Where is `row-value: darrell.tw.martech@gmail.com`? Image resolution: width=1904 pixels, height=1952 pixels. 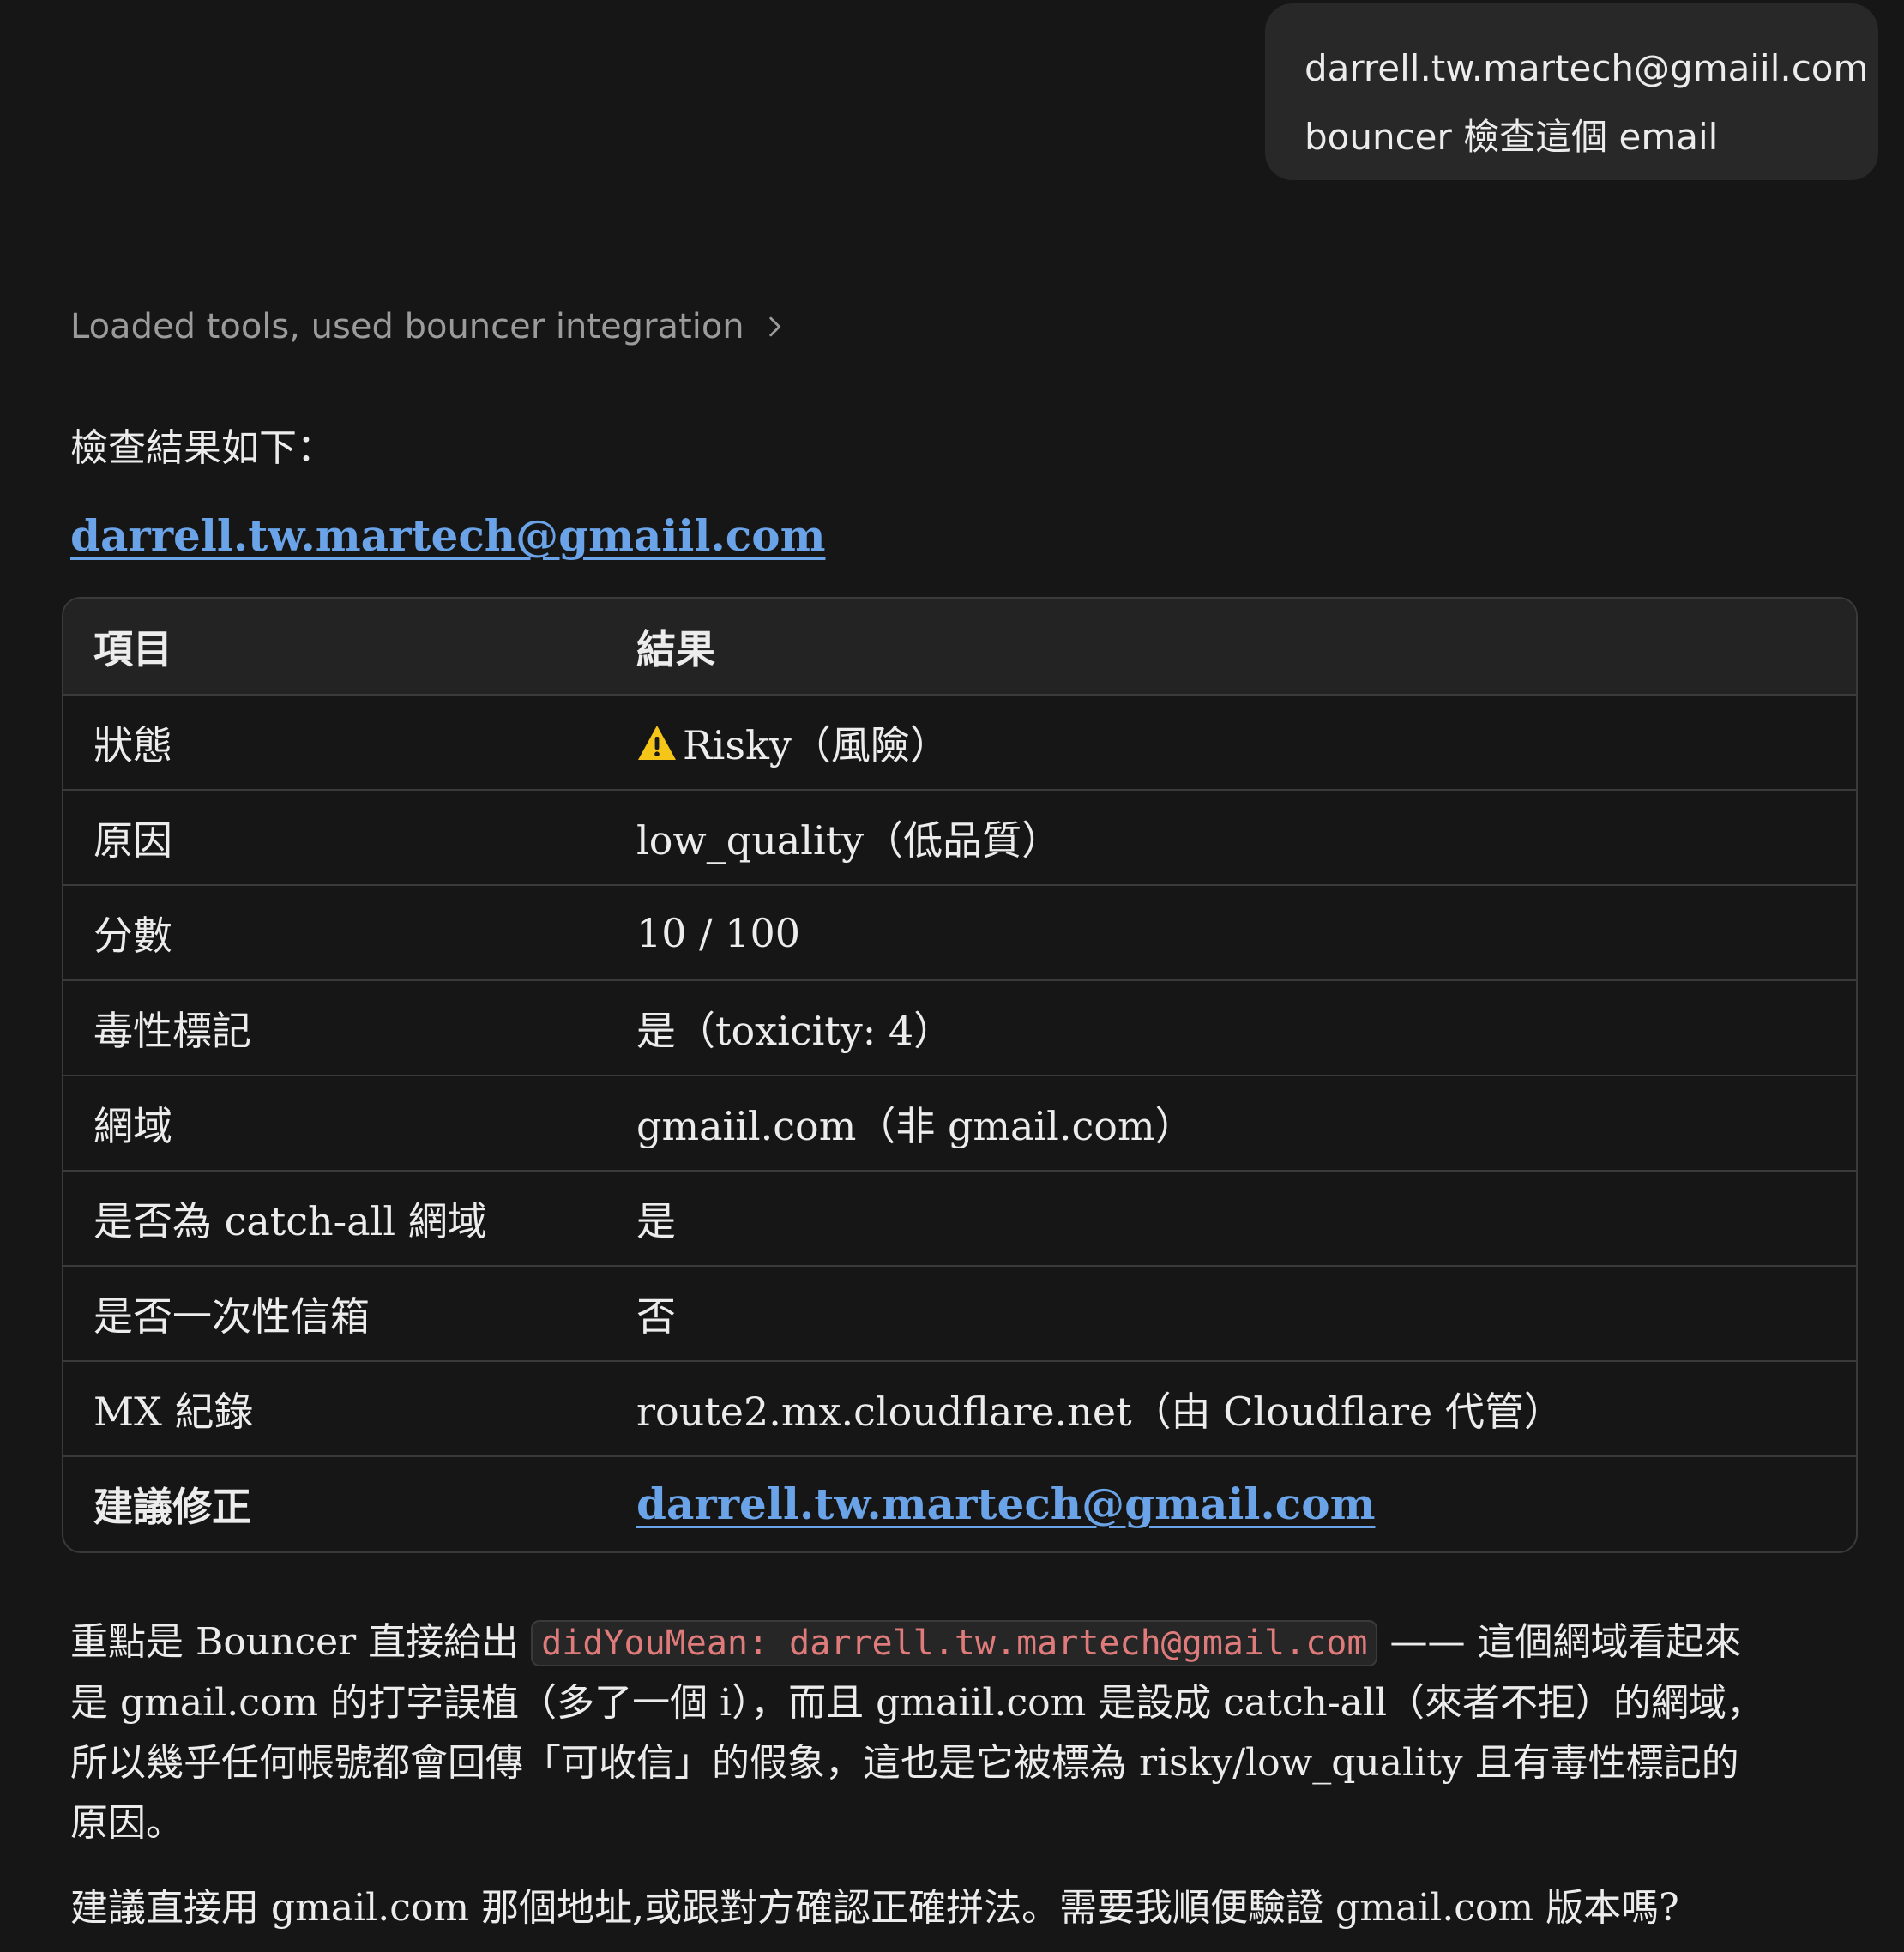
row-value: darrell.tw.martech@gmail.com is located at coordinates (1246, 1504).